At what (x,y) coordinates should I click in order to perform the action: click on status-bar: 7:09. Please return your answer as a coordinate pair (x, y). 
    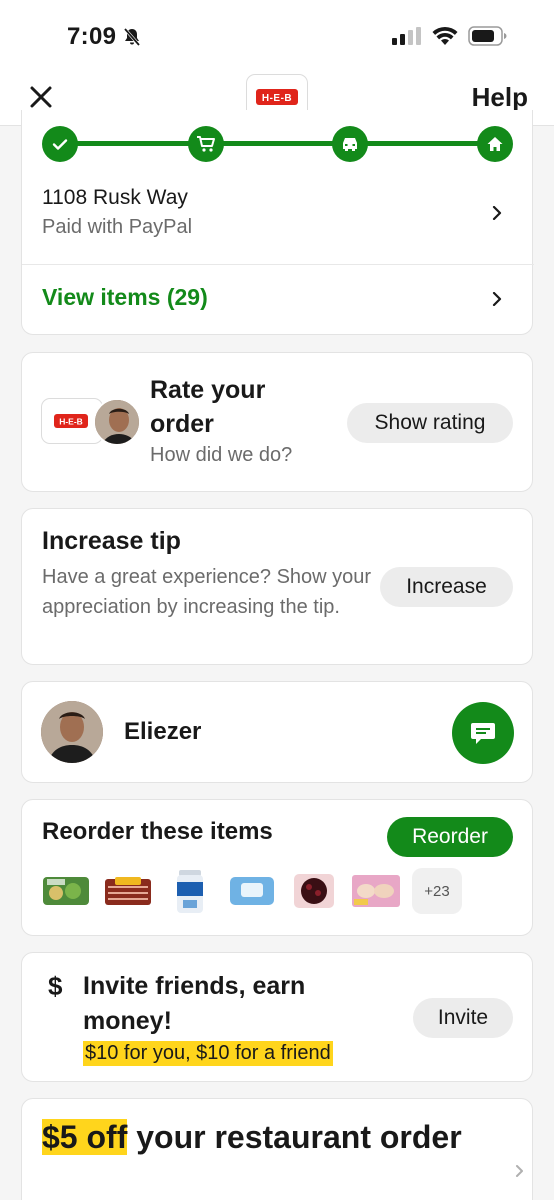
    Looking at the image, I should click on (277, 35).